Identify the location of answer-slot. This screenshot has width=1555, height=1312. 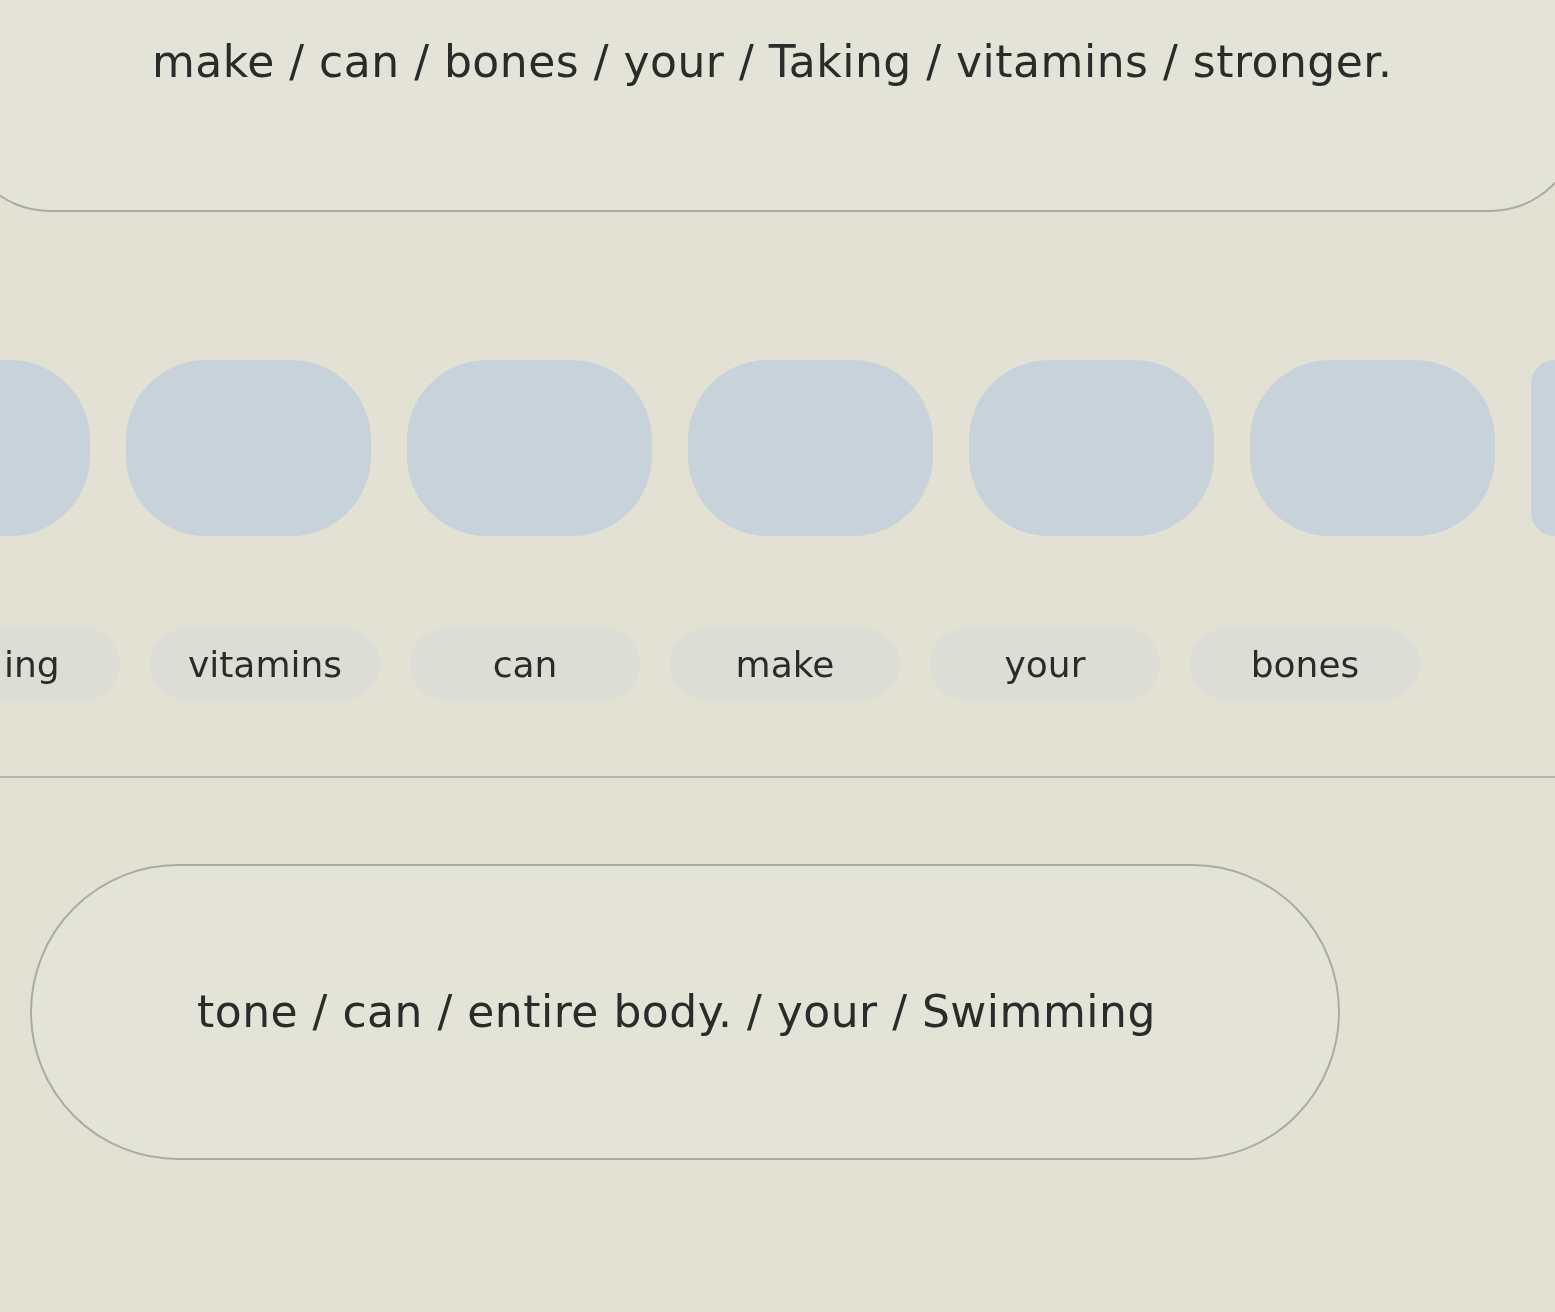
(1543, 448).